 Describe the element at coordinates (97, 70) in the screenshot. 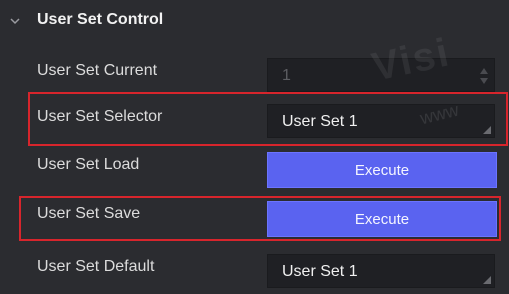

I see `user-set-current-label: User Set Current` at that location.